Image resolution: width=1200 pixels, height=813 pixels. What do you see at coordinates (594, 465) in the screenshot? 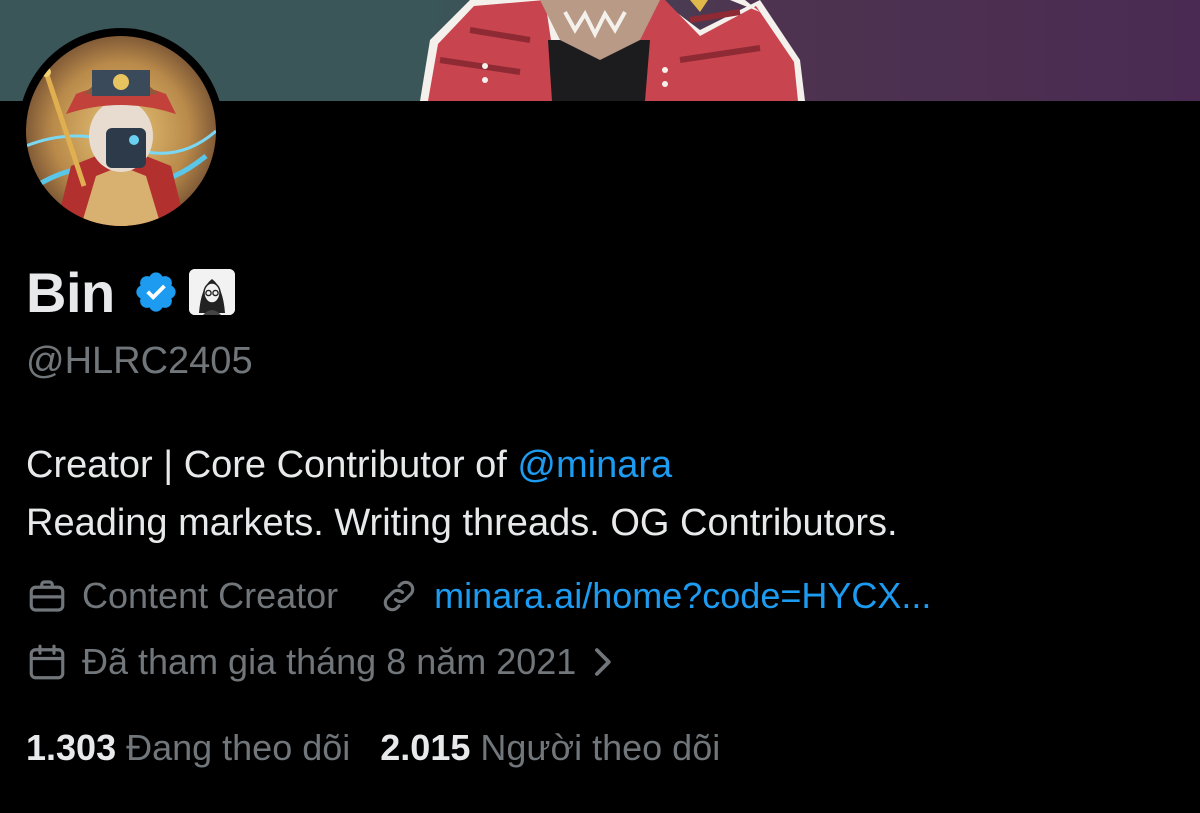
I see `bio-mention-link: @minara` at bounding box center [594, 465].